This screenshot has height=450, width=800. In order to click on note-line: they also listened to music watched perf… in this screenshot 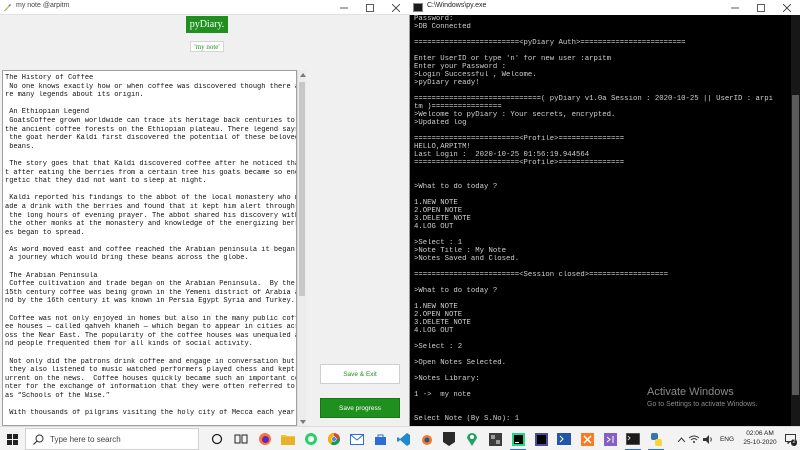, I will do `click(150, 370)`.